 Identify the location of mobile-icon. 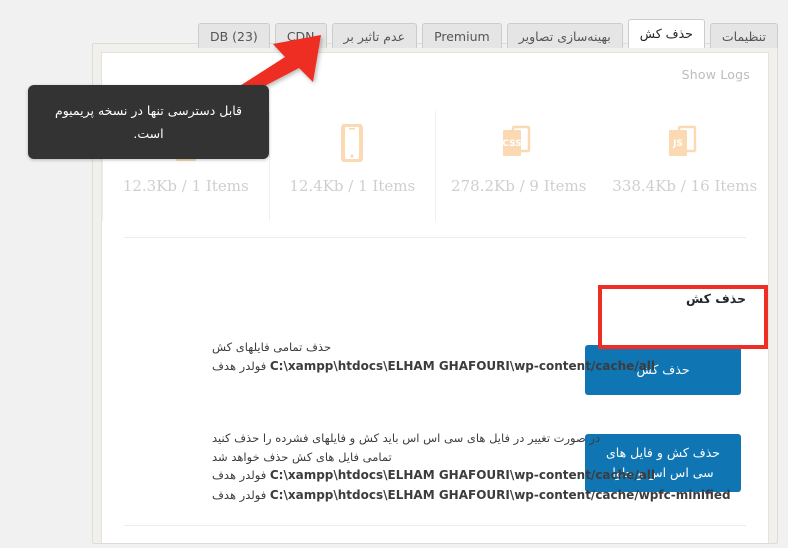
(352, 143).